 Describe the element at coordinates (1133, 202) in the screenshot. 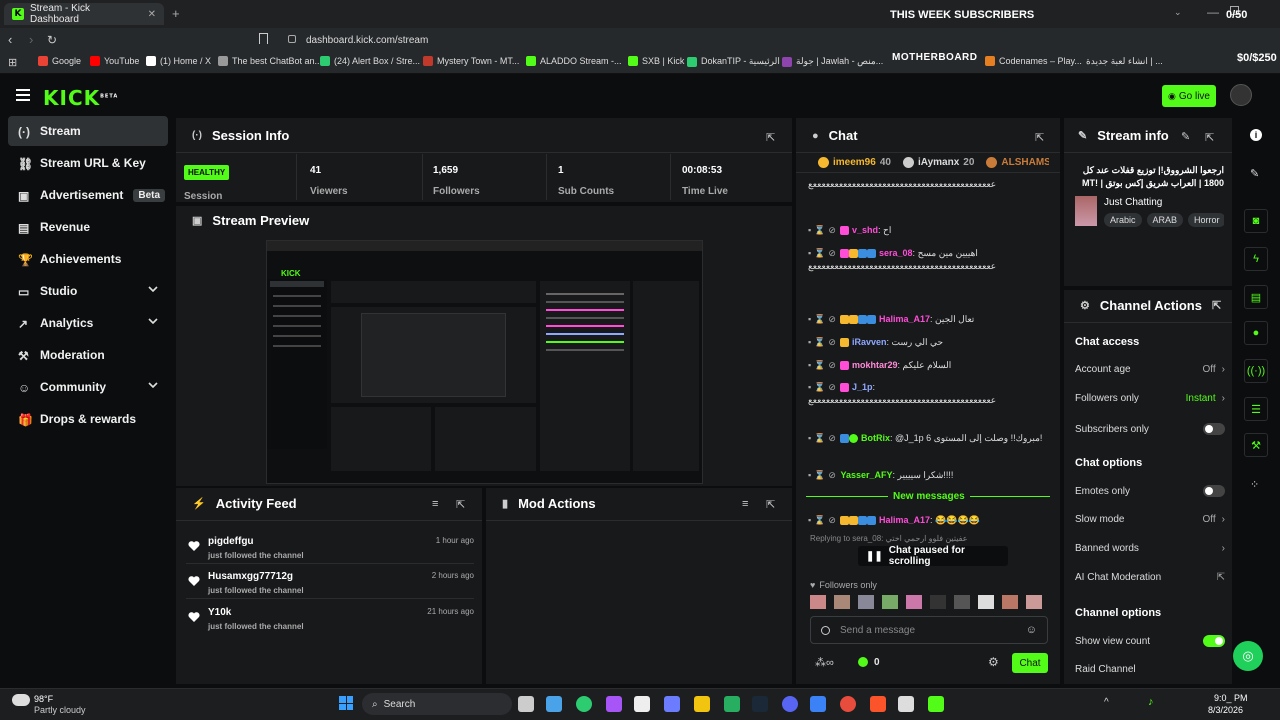

I see `category-name: Just Chatting` at that location.